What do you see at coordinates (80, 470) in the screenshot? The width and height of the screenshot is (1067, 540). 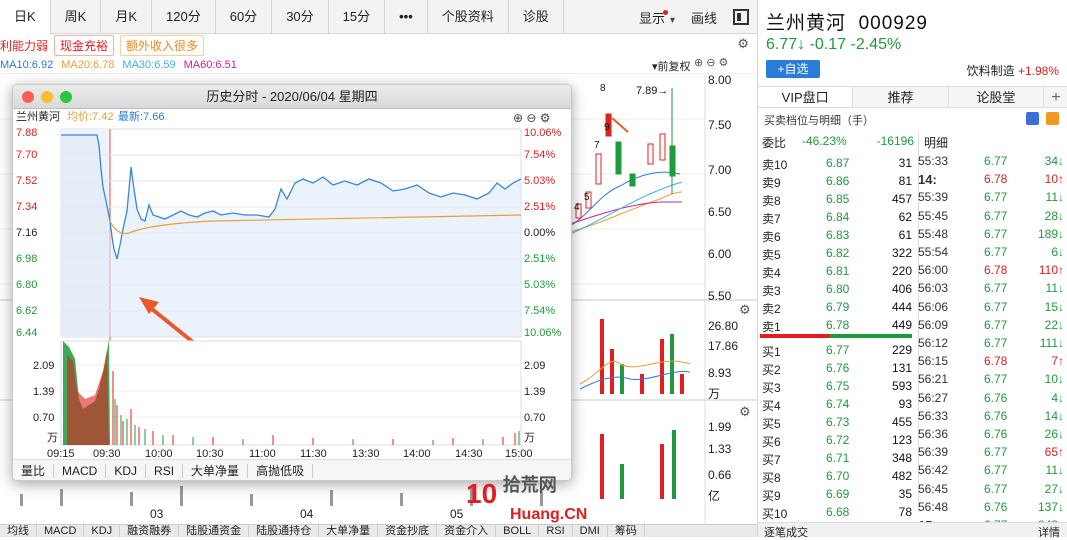 I see `tab-macd: MACD` at bounding box center [80, 470].